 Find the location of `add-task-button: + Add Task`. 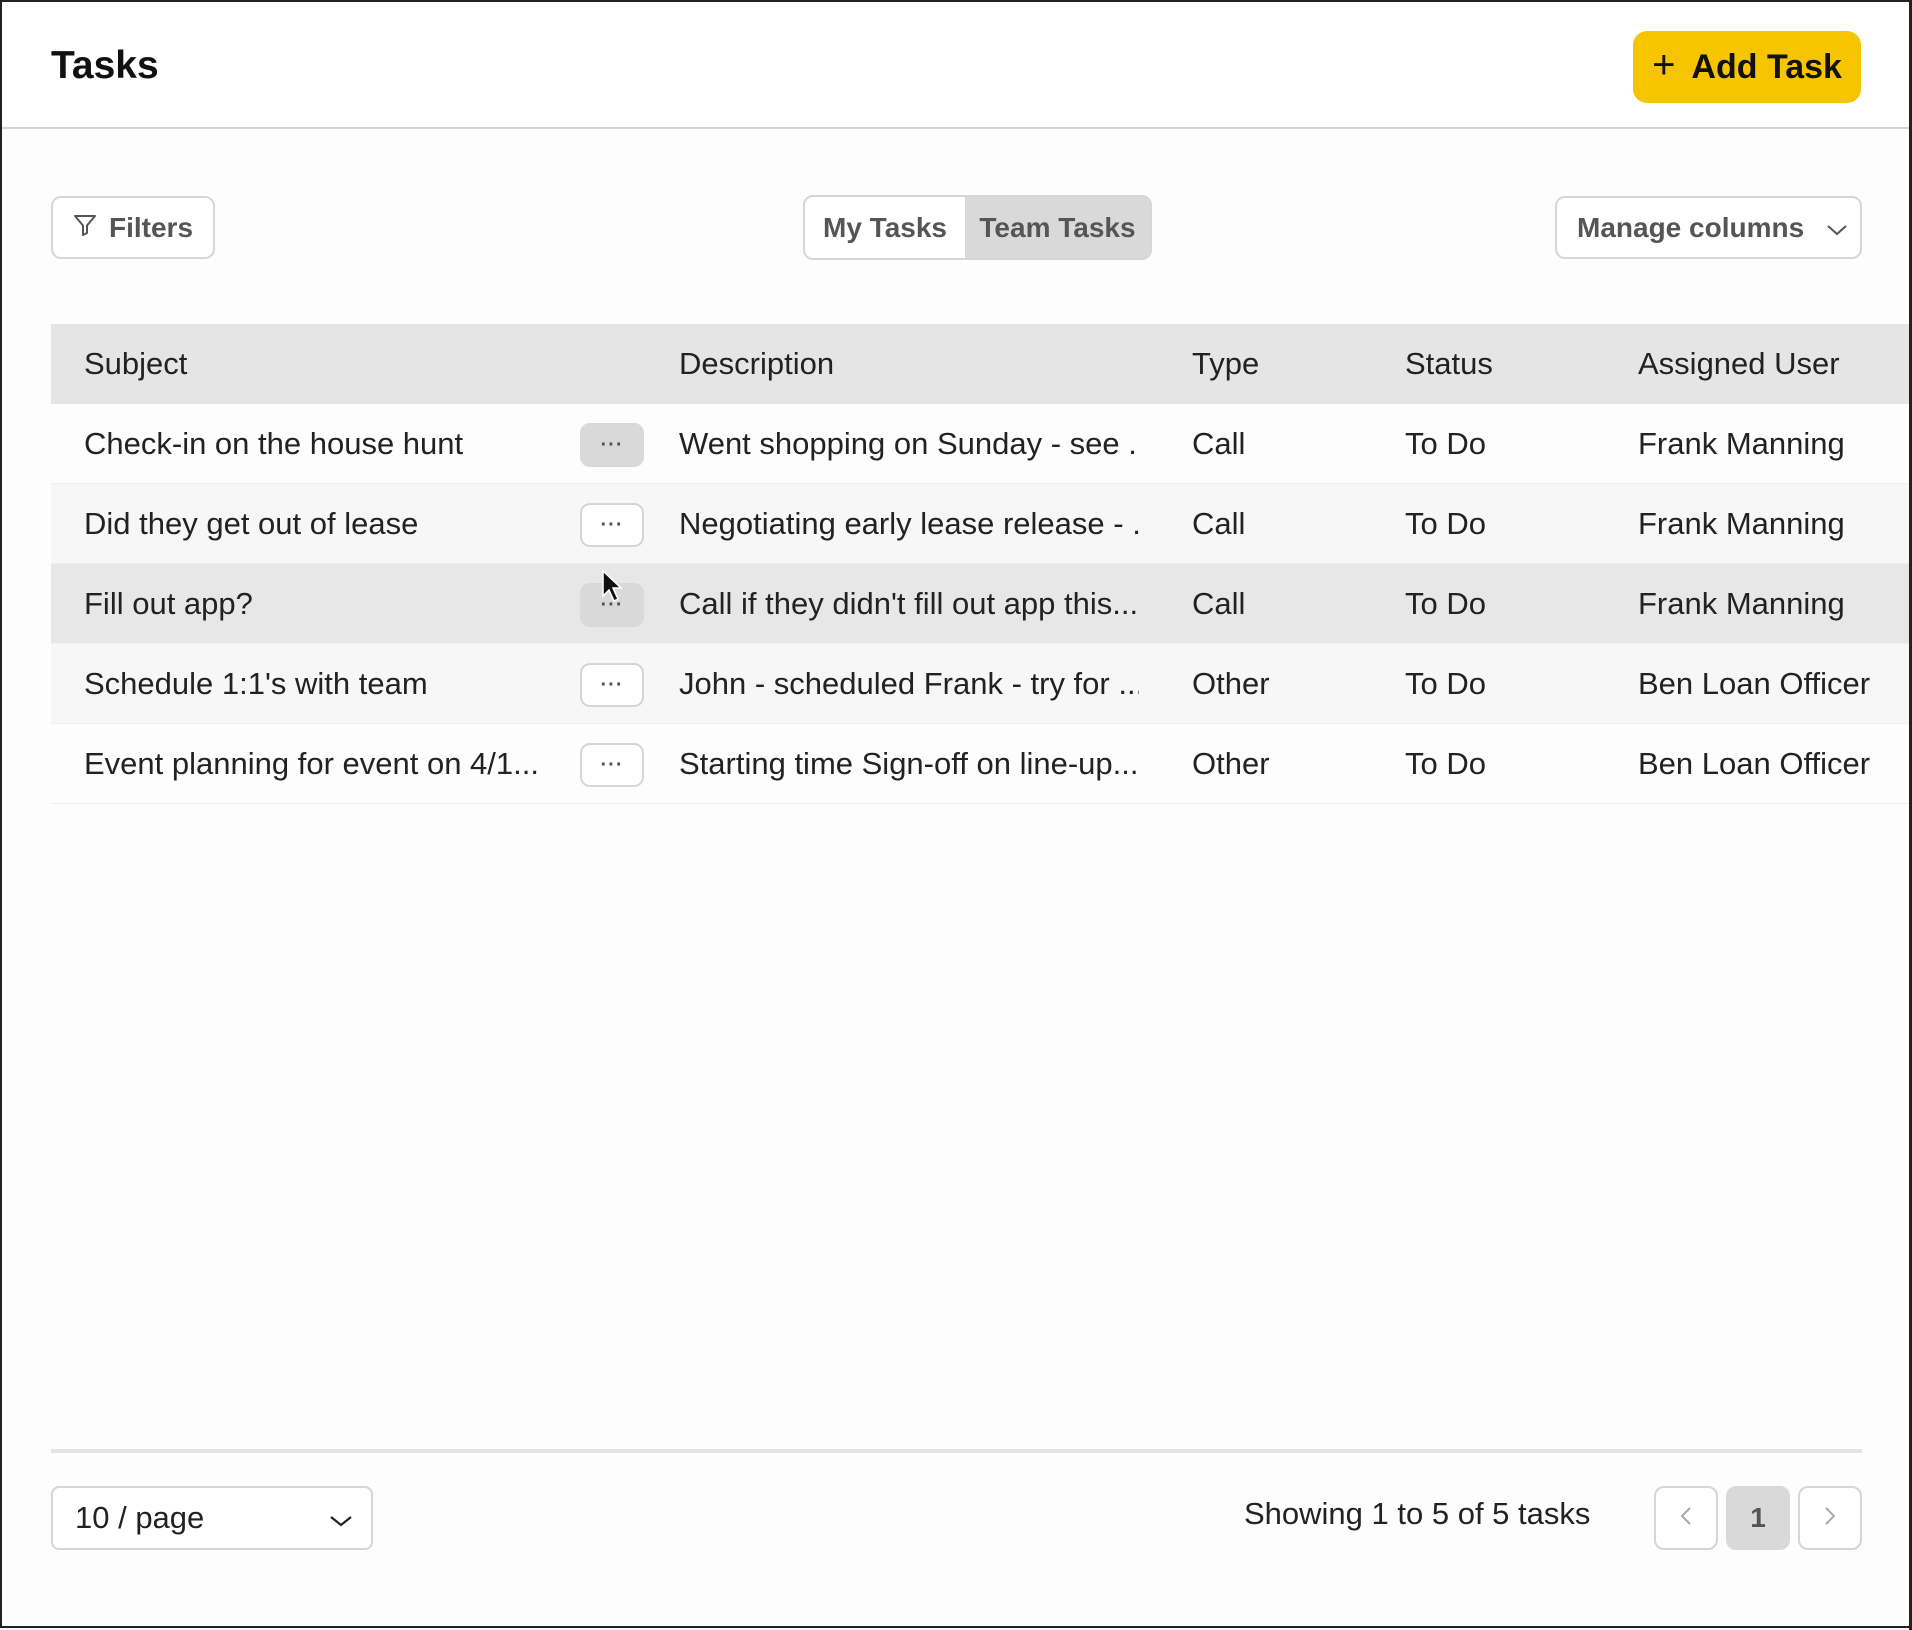

add-task-button: + Add Task is located at coordinates (1747, 67).